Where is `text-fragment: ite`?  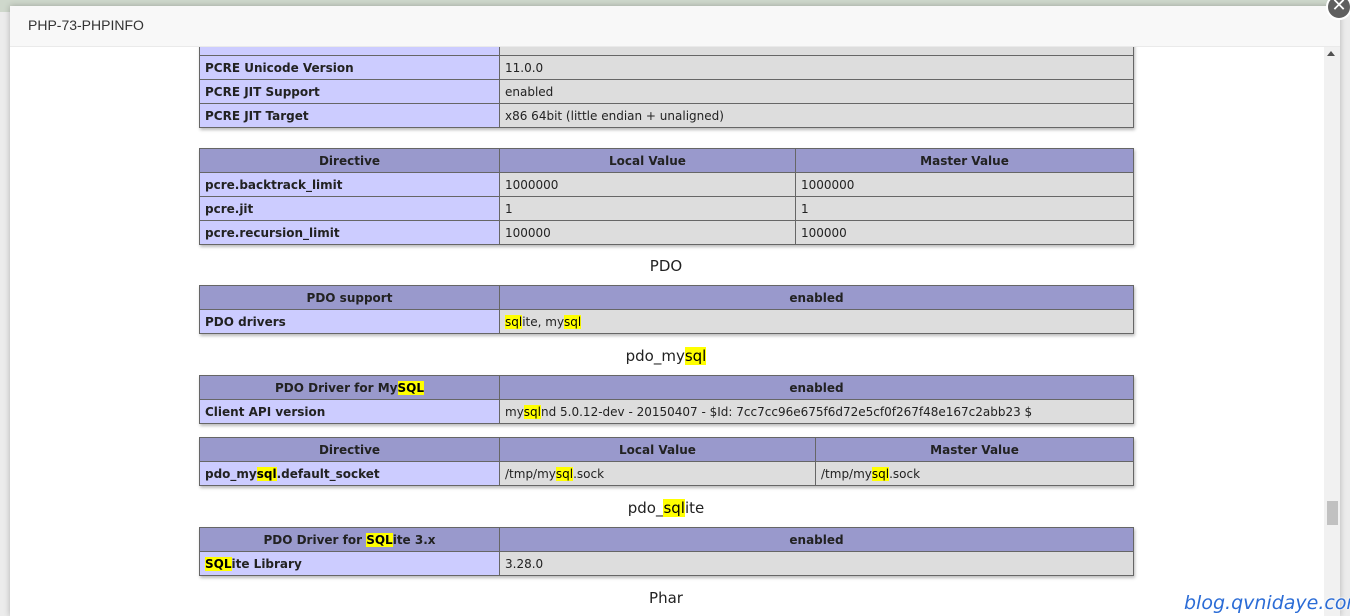 text-fragment: ite is located at coordinates (694, 508).